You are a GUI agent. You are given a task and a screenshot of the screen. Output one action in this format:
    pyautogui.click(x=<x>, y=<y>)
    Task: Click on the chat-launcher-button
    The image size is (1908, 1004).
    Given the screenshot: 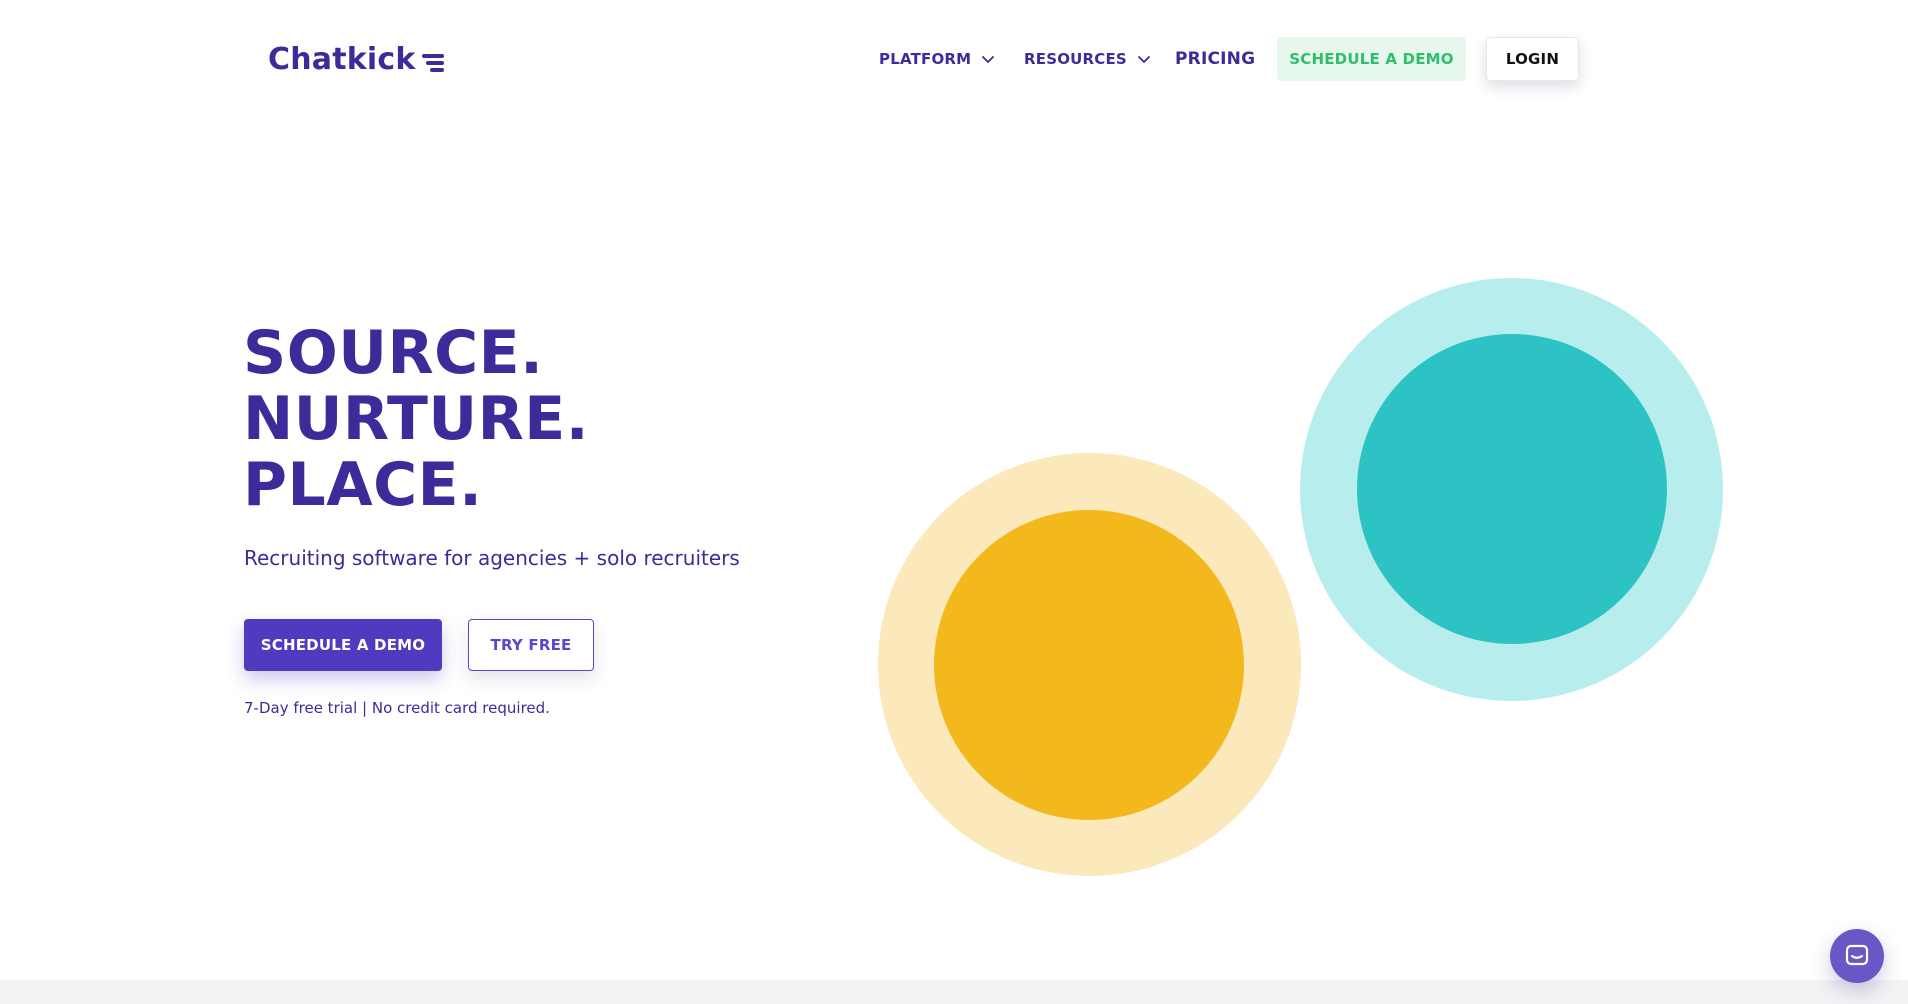 What is the action you would take?
    pyautogui.click(x=1857, y=956)
    